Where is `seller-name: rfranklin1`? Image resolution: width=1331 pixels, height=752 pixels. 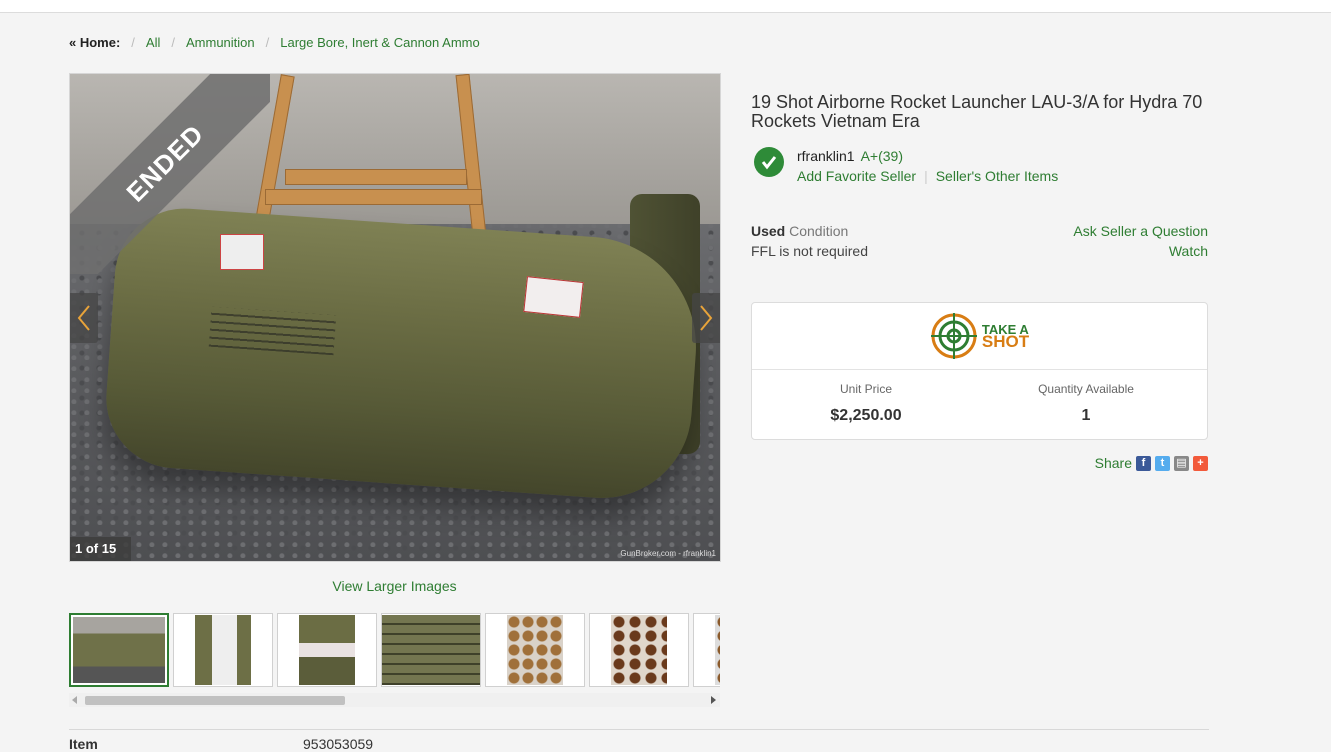 seller-name: rfranklin1 is located at coordinates (826, 156).